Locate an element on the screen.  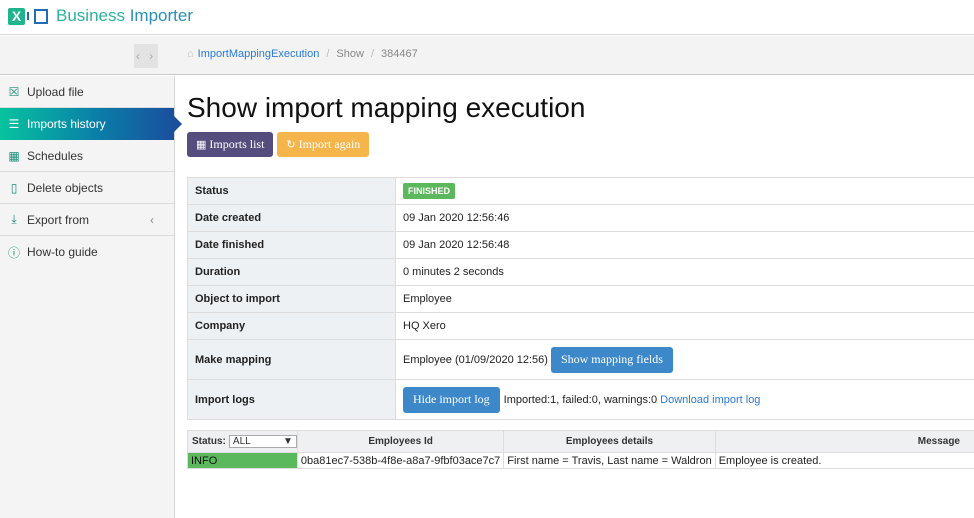
app-title-part2: Importer is located at coordinates (161, 15).